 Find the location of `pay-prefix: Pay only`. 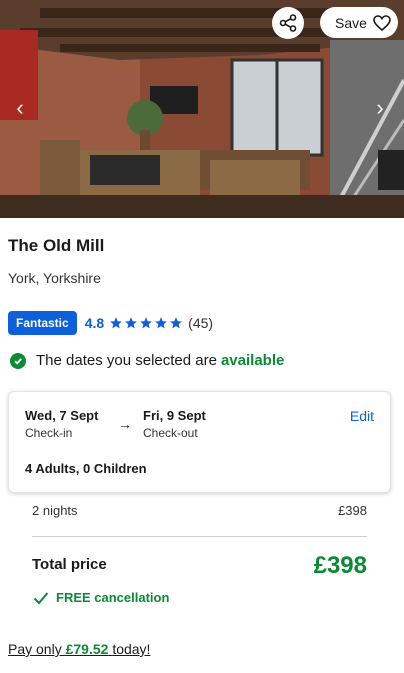

pay-prefix: Pay only is located at coordinates (35, 649).